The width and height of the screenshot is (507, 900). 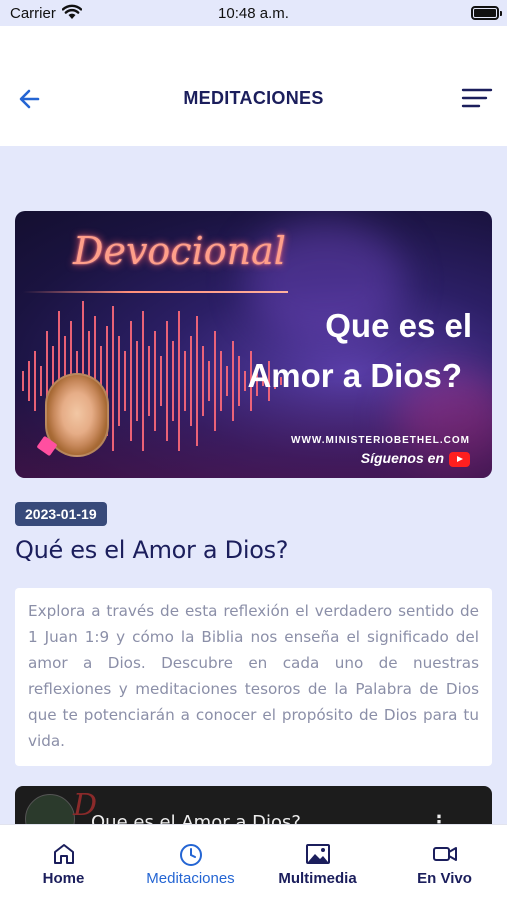 I want to click on banner-script-text: Devocional, so click(x=179, y=251).